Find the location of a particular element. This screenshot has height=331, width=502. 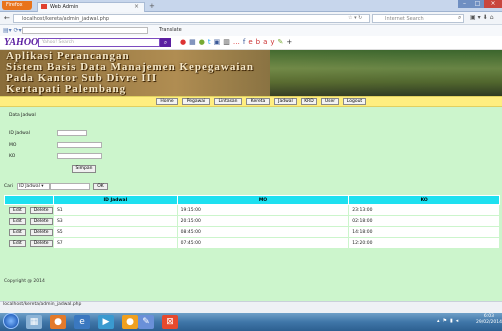

action-header is located at coordinates (29, 200).